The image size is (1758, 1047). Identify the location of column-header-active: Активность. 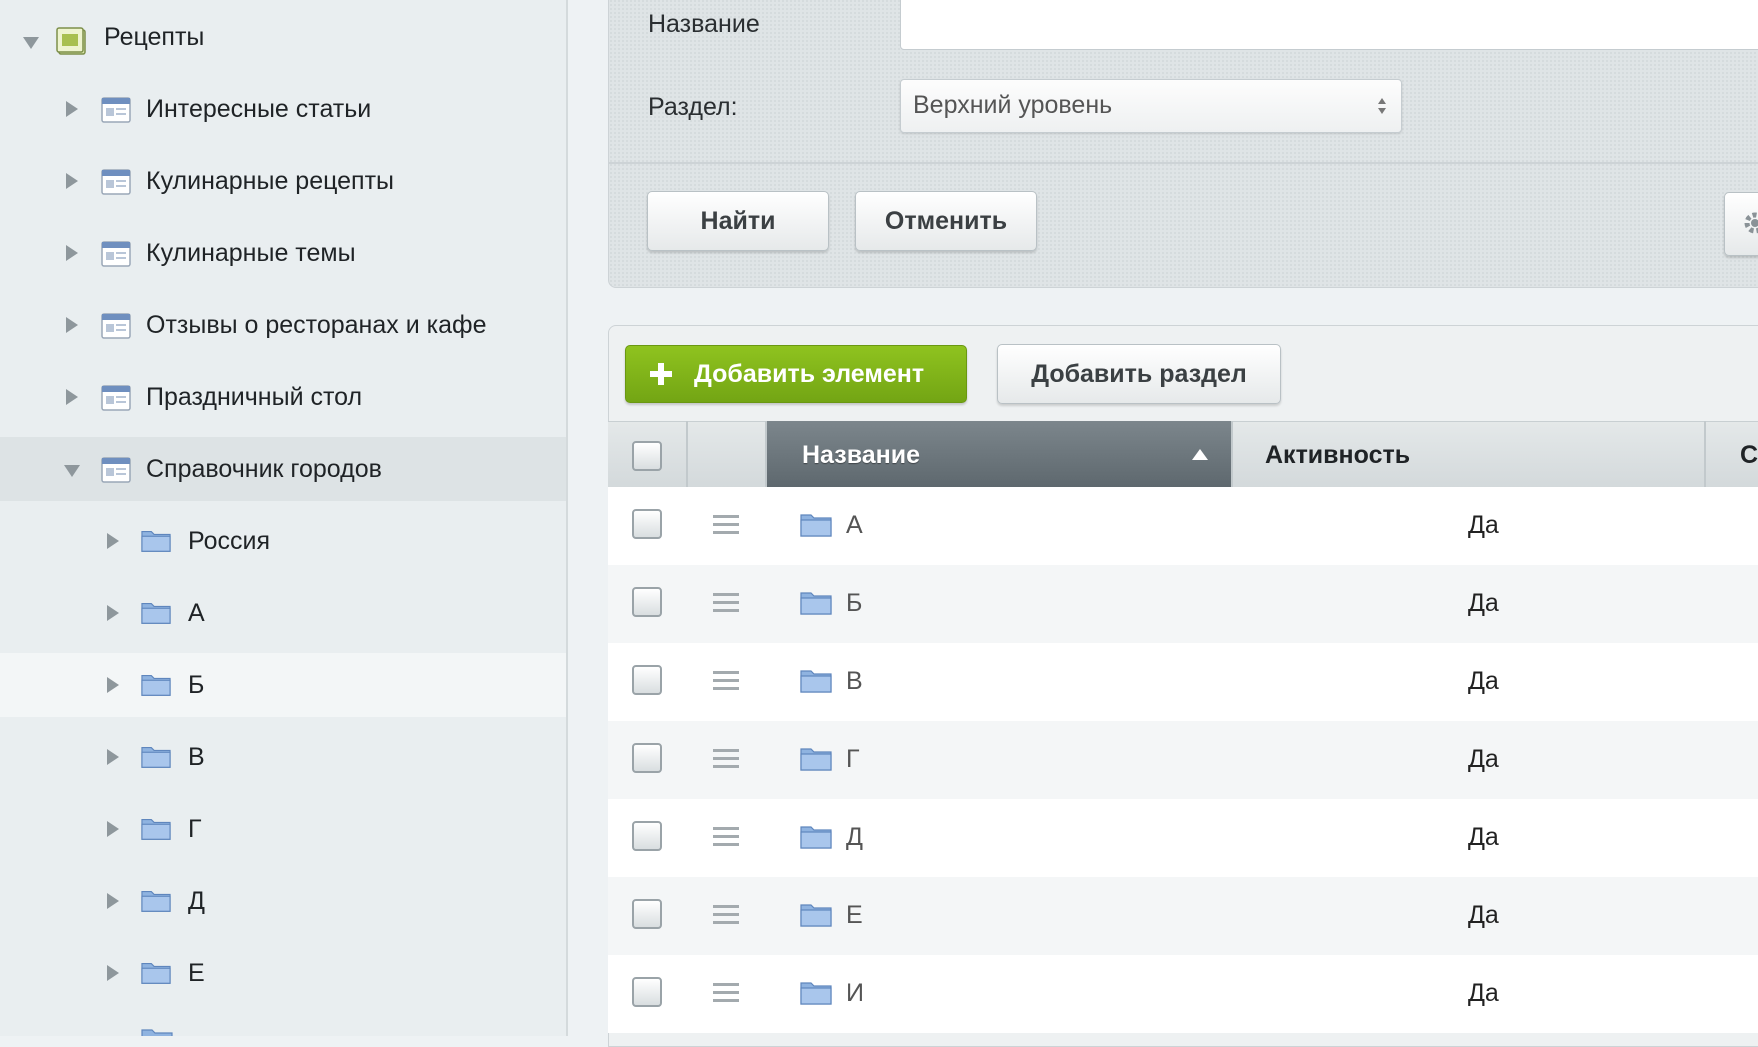
(1337, 455).